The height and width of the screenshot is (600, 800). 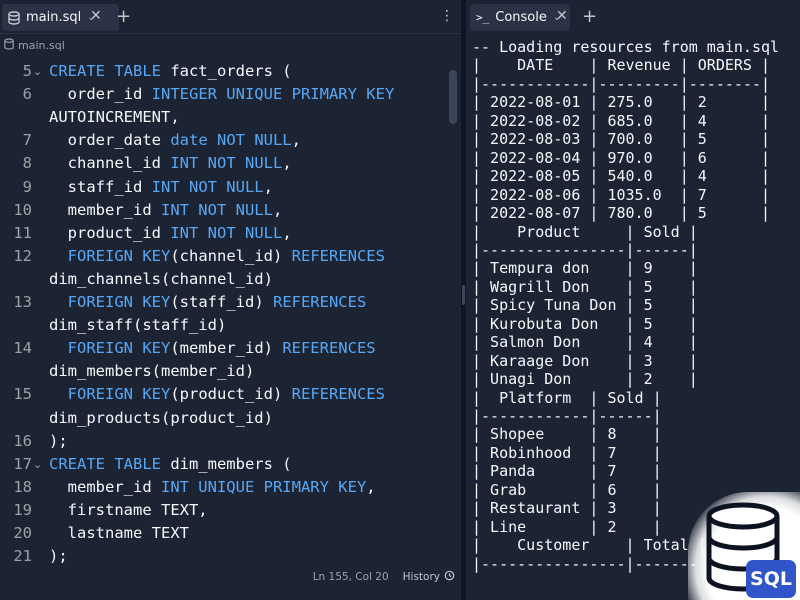 I want to click on history-icon, so click(x=449, y=577).